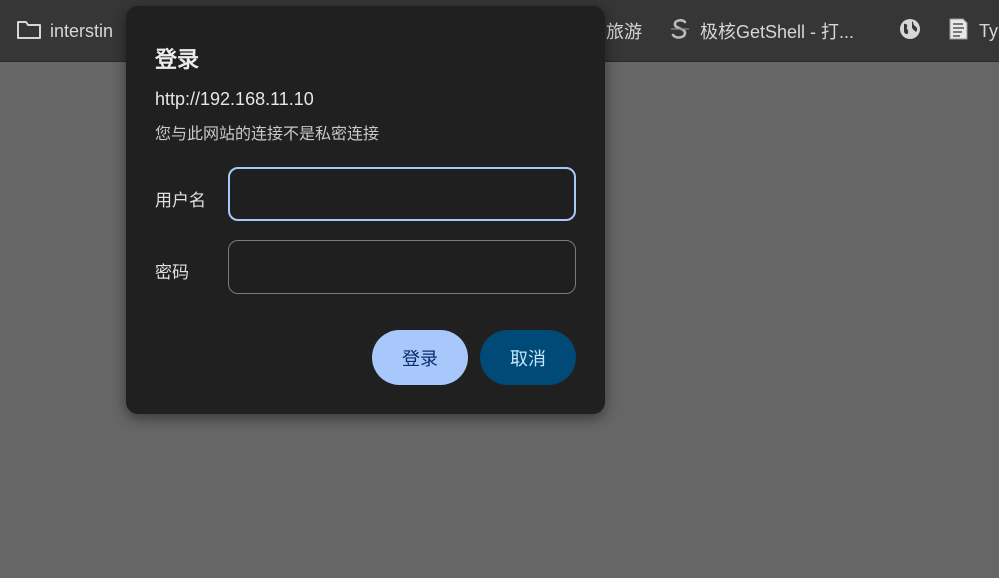  What do you see at coordinates (420, 357) in the screenshot?
I see `login-button: 登录` at bounding box center [420, 357].